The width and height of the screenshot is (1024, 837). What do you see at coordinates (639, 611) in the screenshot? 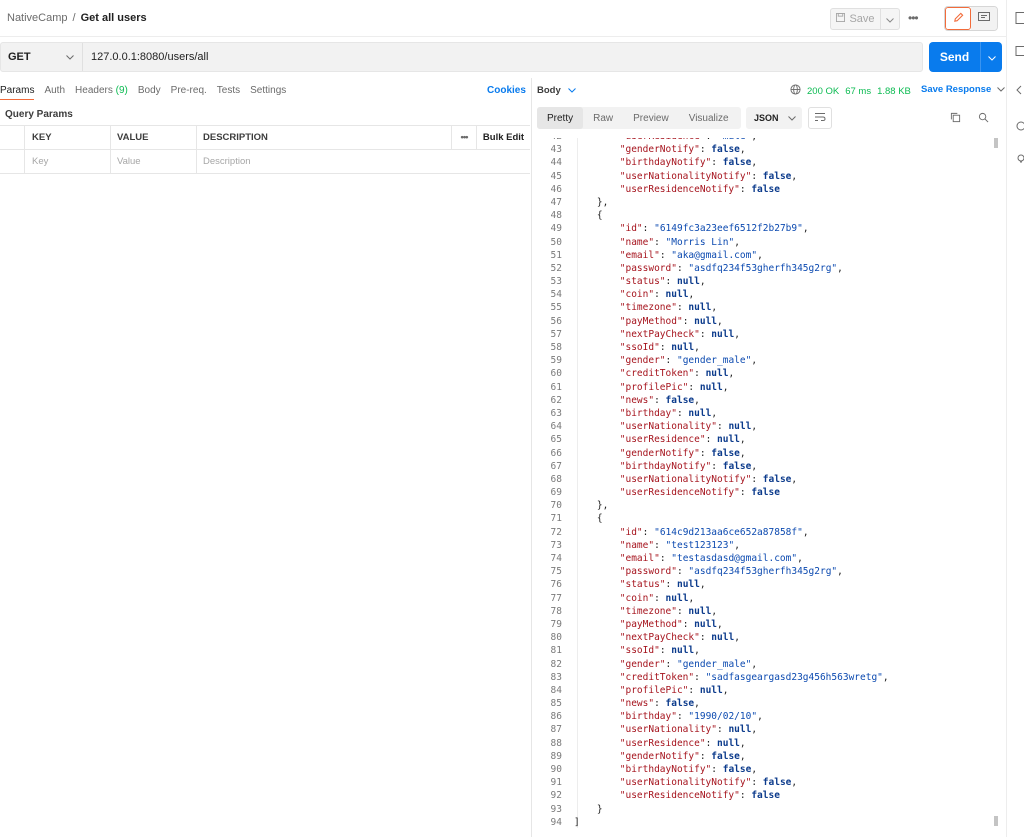
I see `line-content: "timezone": null,` at bounding box center [639, 611].